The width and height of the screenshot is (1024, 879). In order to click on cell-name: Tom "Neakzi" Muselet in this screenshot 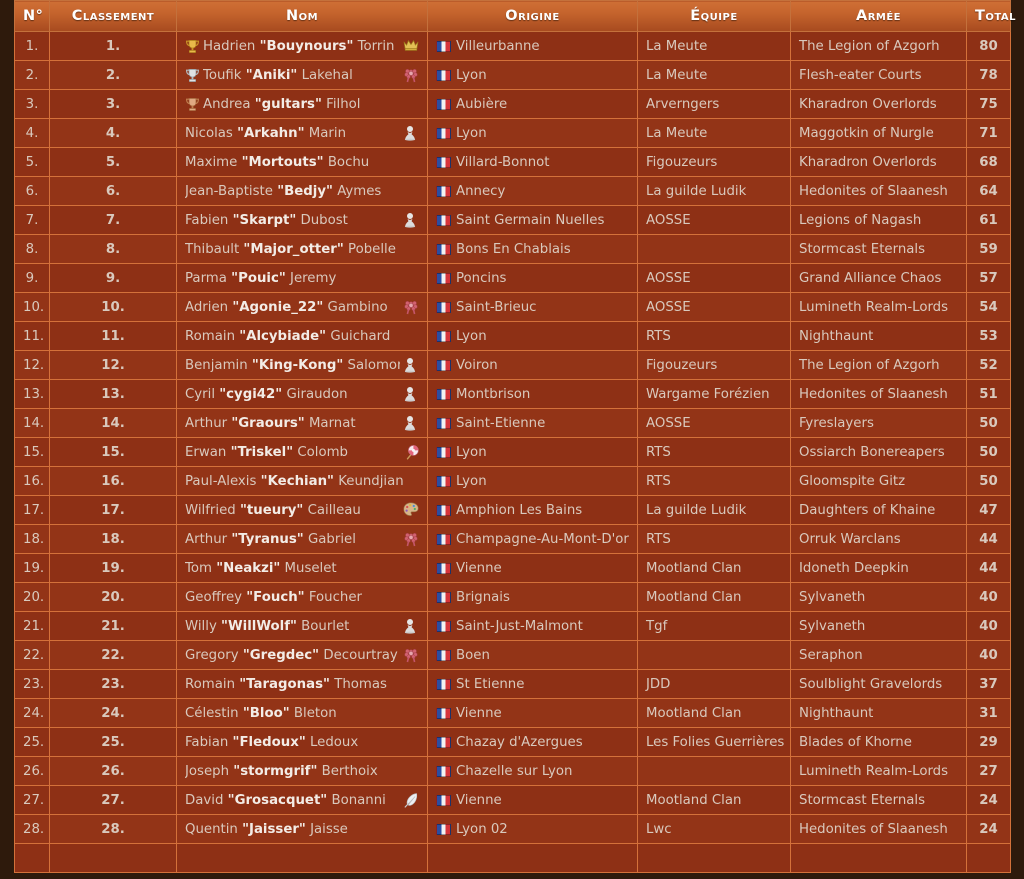, I will do `click(302, 568)`.